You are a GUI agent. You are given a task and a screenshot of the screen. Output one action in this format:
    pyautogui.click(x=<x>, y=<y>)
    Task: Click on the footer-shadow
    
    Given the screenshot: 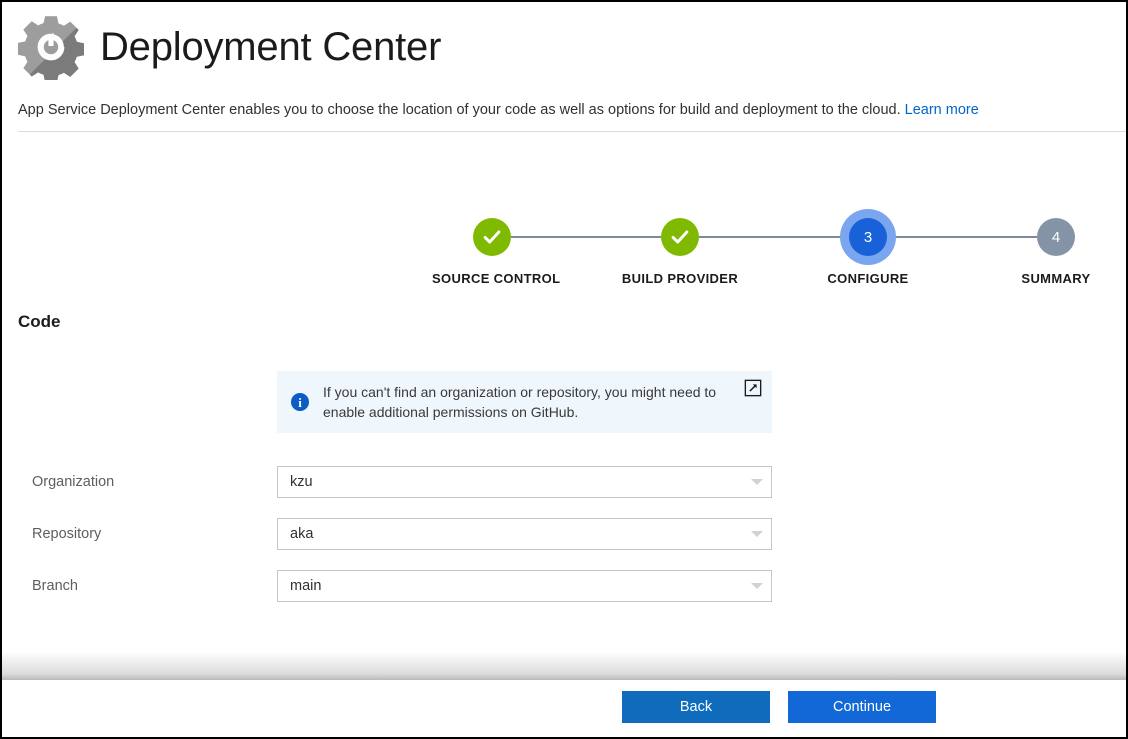 What is the action you would take?
    pyautogui.click(x=564, y=666)
    